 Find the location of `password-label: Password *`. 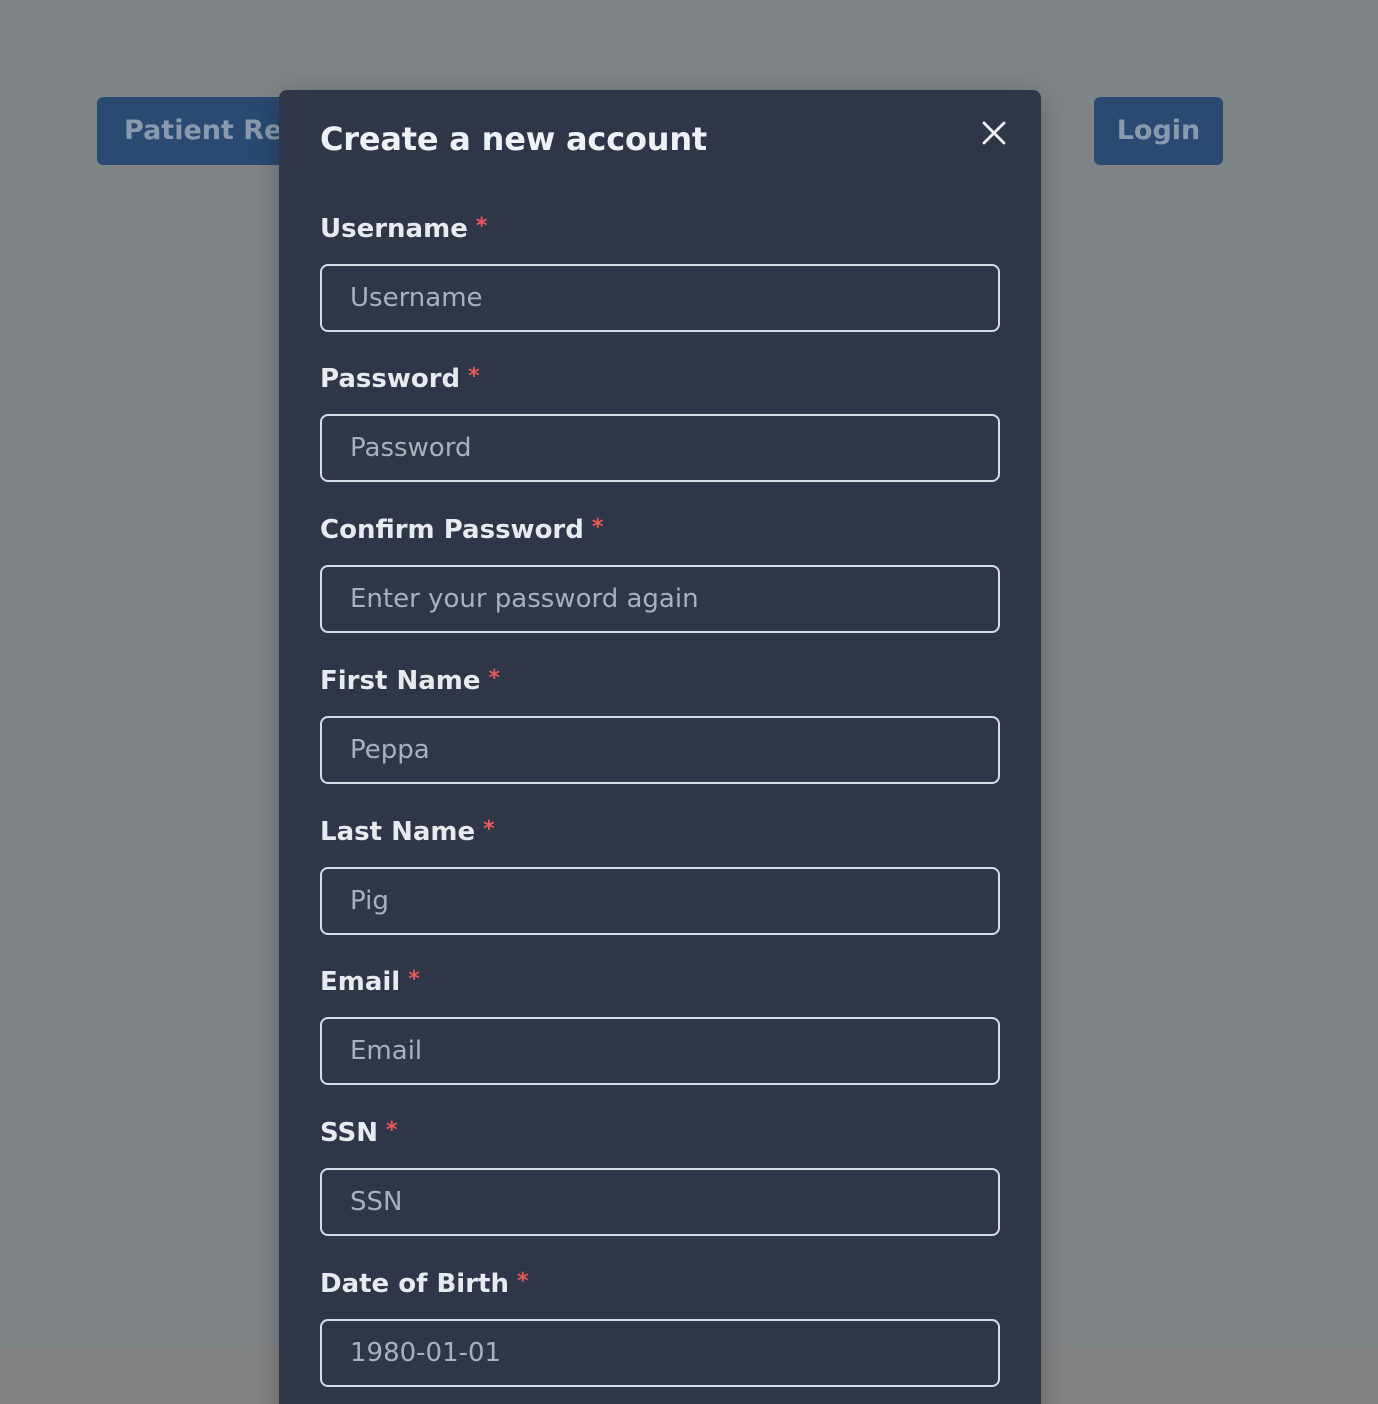

password-label: Password * is located at coordinates (660, 379).